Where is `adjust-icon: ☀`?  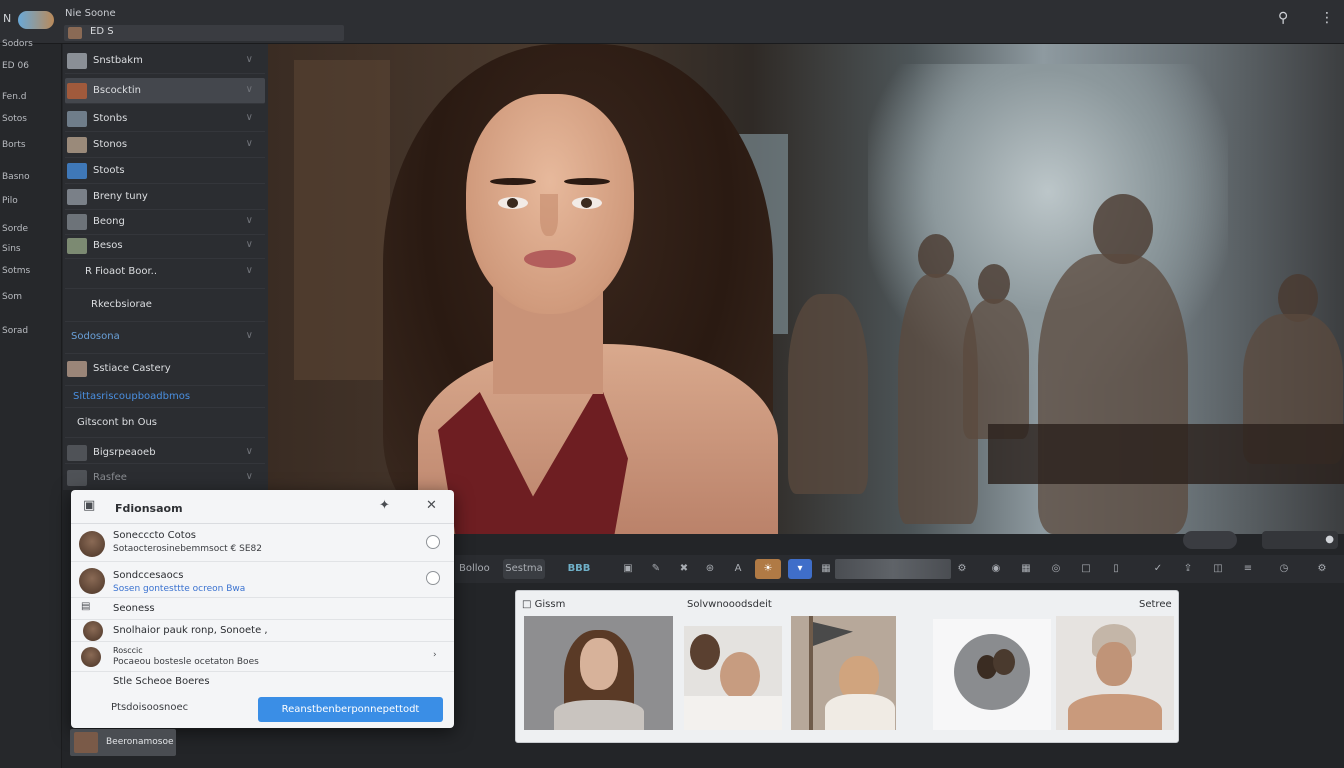 adjust-icon: ☀ is located at coordinates (768, 569).